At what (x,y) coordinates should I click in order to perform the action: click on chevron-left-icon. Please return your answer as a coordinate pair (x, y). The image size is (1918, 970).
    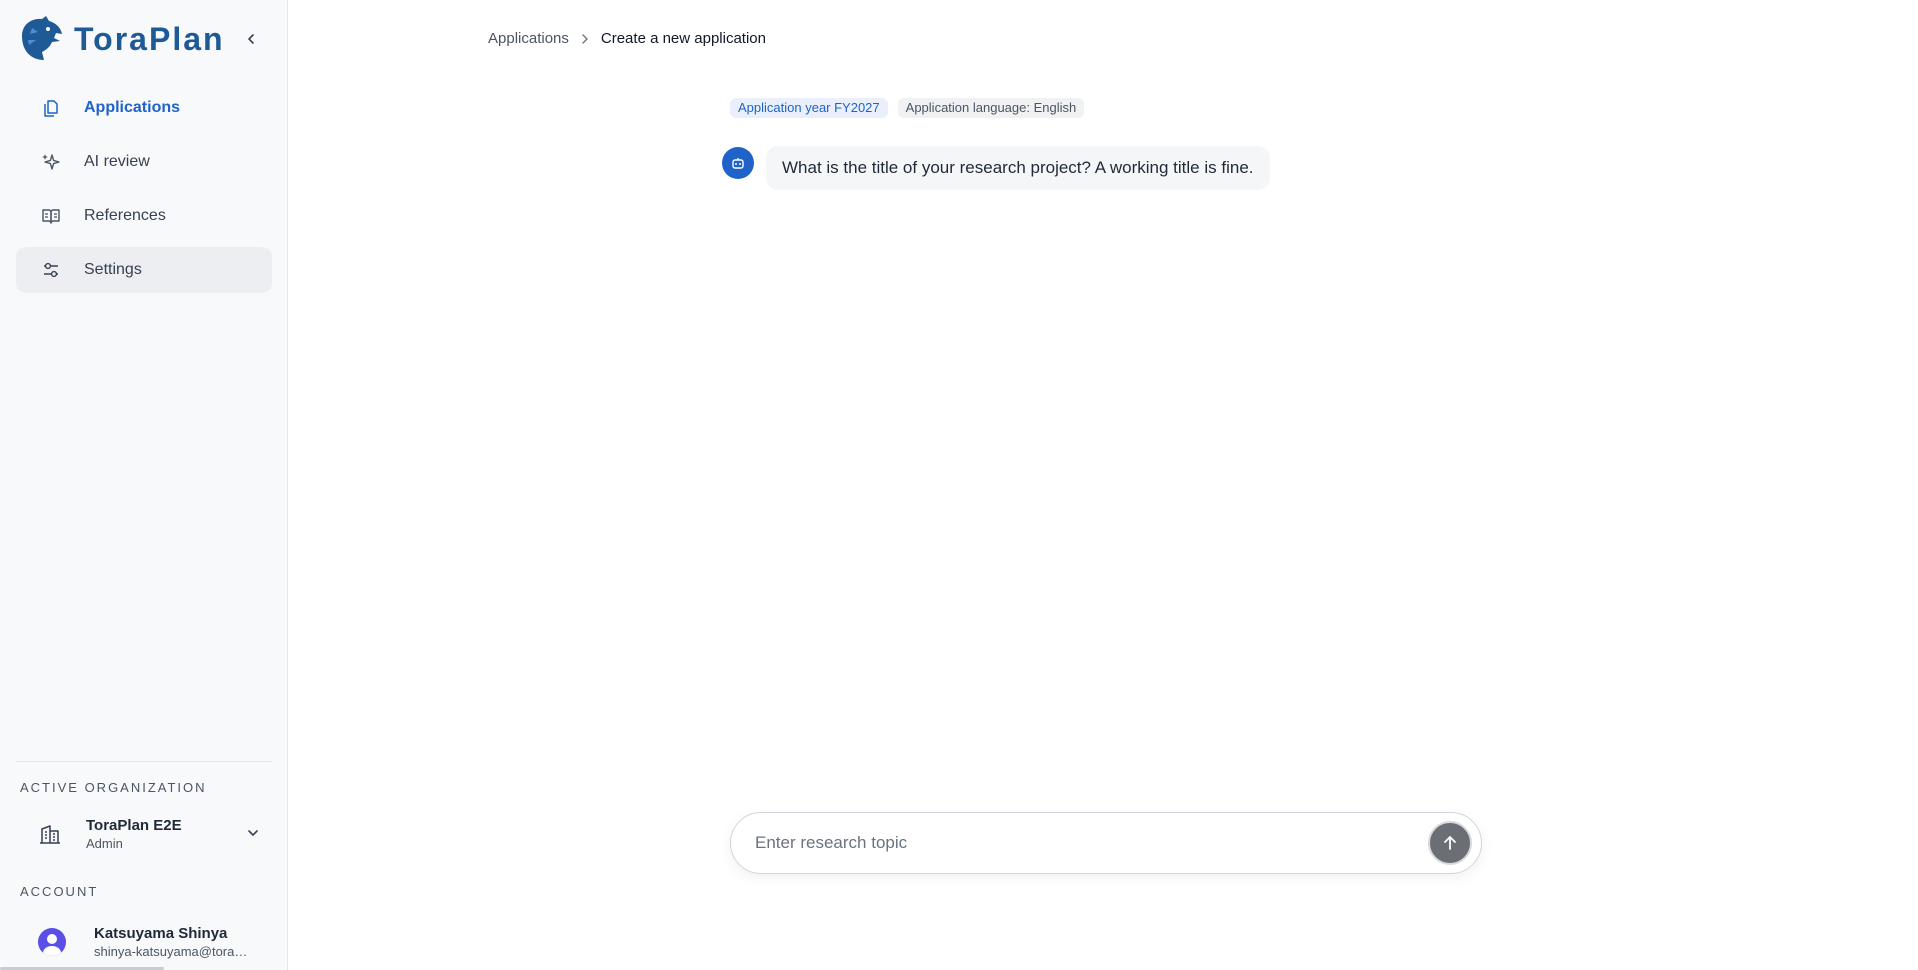
    Looking at the image, I should click on (251, 39).